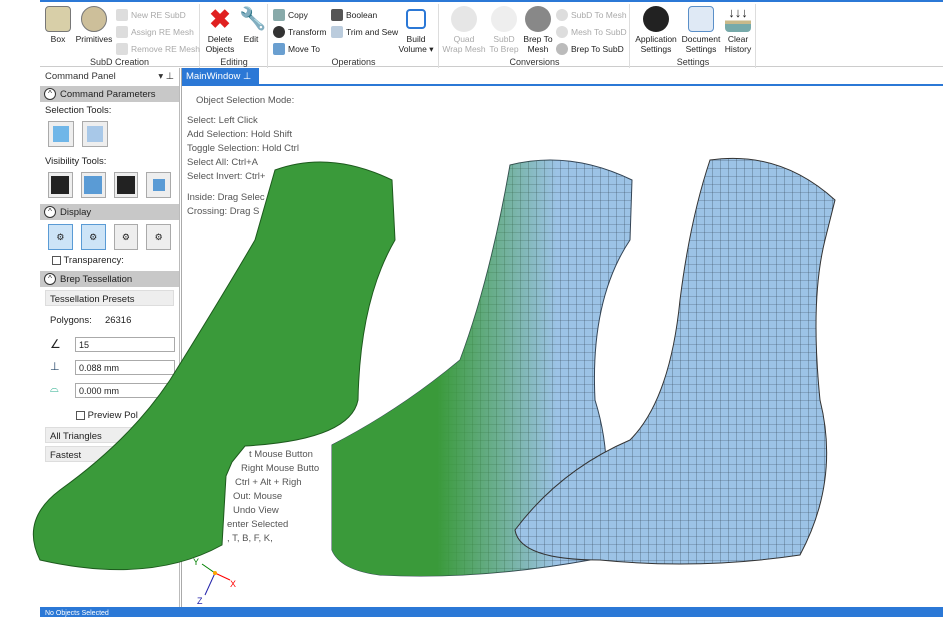 Image resolution: width=943 pixels, height=617 pixels. Describe the element at coordinates (200, 601) in the screenshot. I see `axis-z-label: Z` at that location.